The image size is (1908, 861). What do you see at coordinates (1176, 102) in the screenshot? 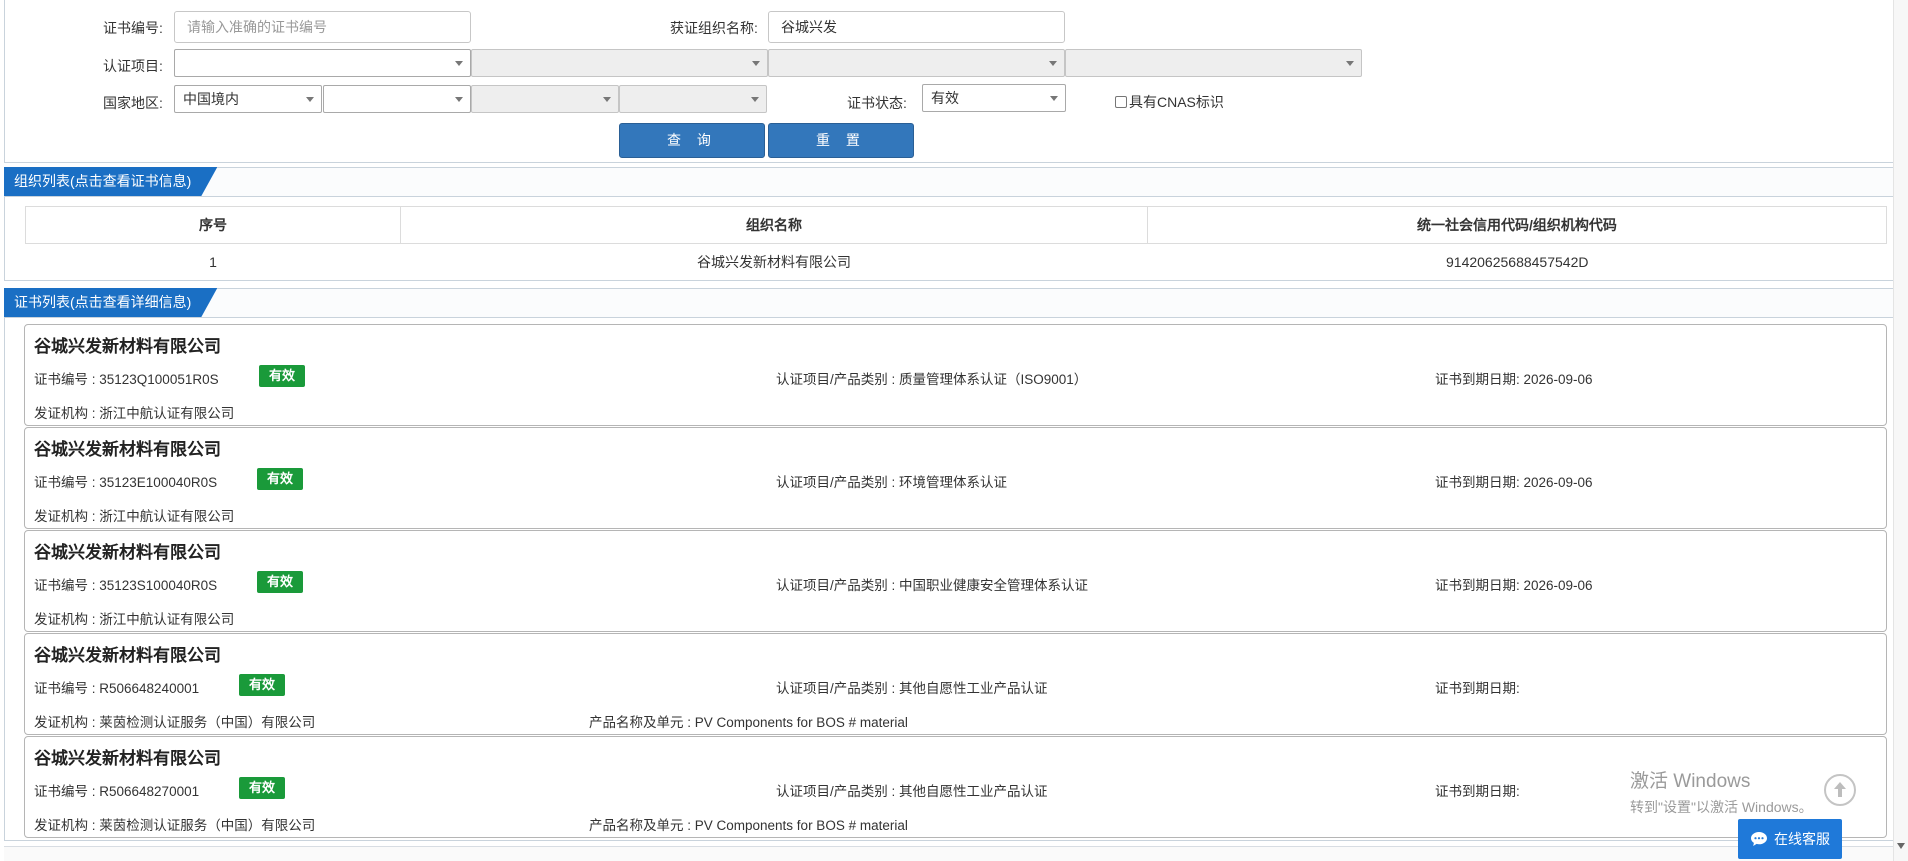
I see `cnas-label: 具有CNAS标识` at bounding box center [1176, 102].